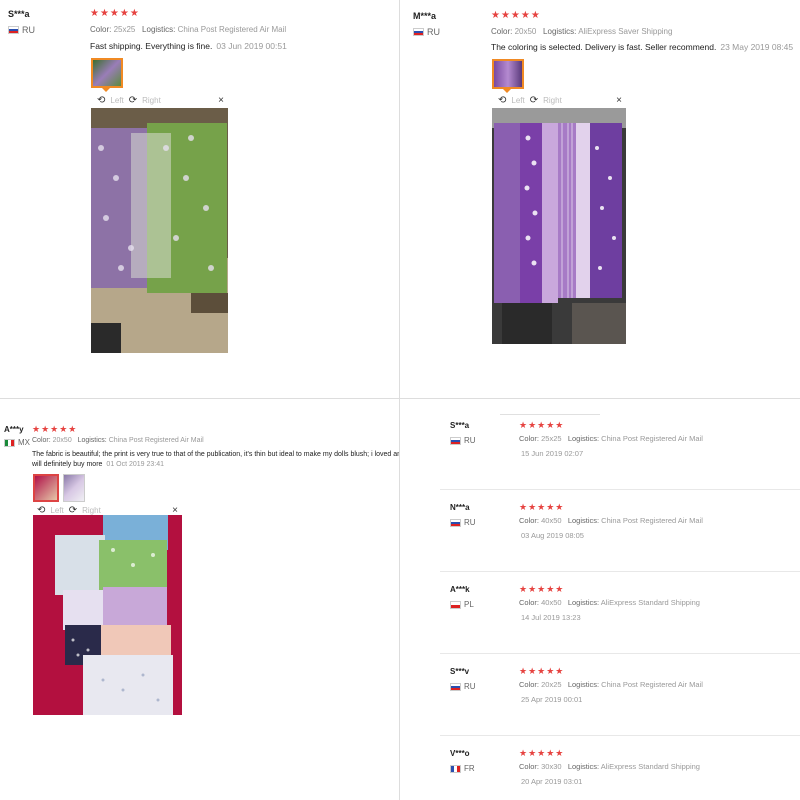 The image size is (800, 800). I want to click on fabric-photo-graphic, so click(559, 226).